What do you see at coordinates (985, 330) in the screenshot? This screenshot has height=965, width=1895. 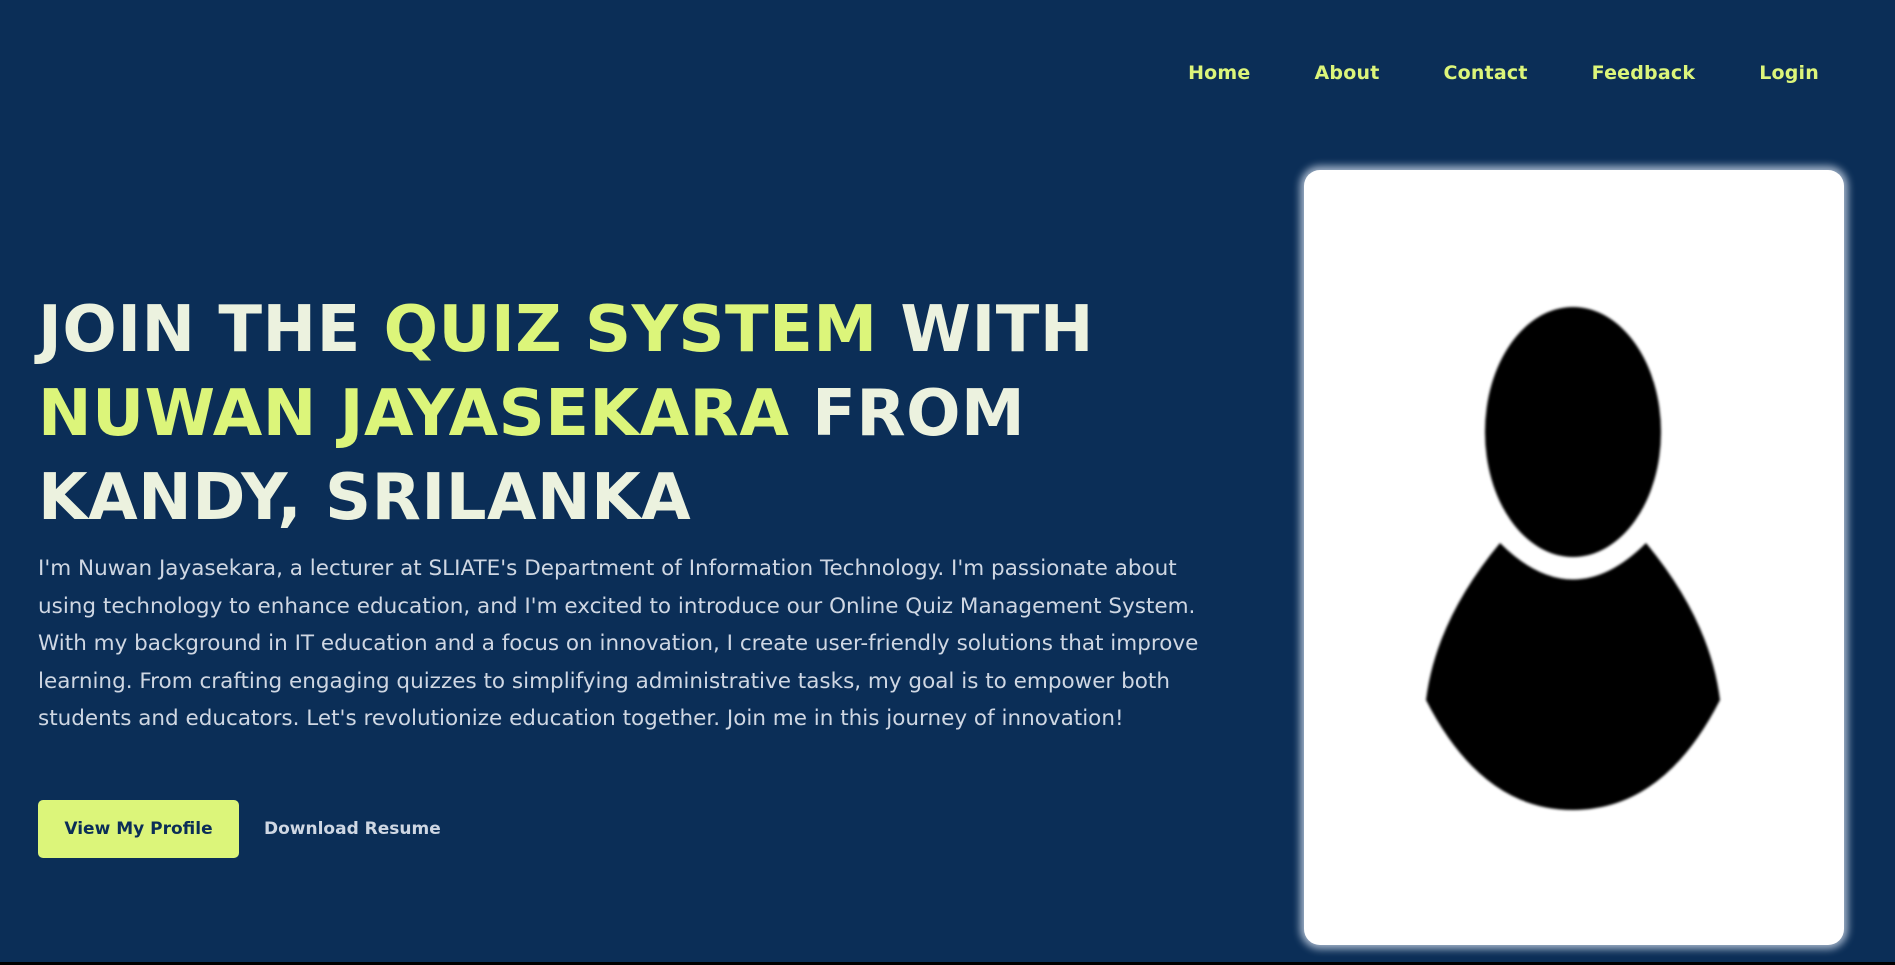 I see `headline-text-2: WITH` at bounding box center [985, 330].